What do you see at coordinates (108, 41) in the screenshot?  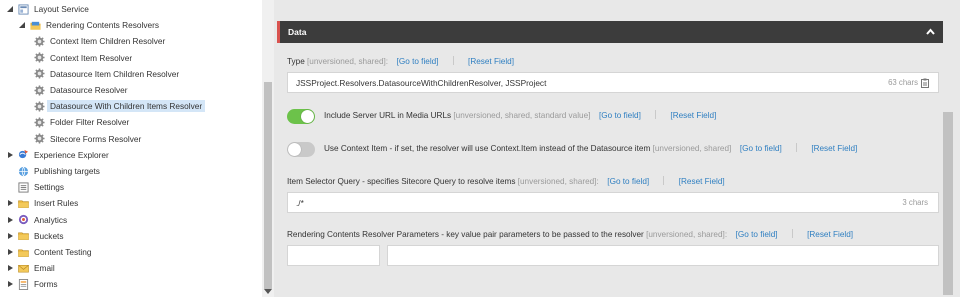 I see `tree-item-label: Context Item Children Resolver` at bounding box center [108, 41].